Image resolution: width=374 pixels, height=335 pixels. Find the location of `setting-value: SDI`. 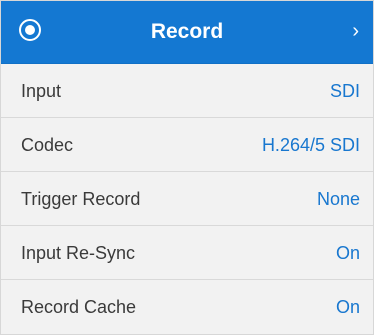

setting-value: SDI is located at coordinates (345, 91).